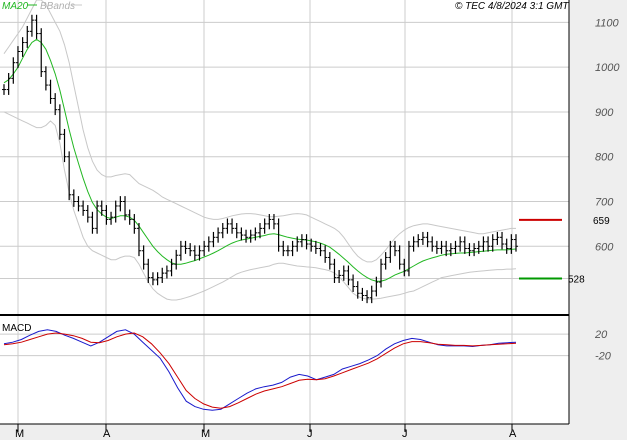  What do you see at coordinates (604, 113) in the screenshot?
I see `y-tick-label: 900` at bounding box center [604, 113].